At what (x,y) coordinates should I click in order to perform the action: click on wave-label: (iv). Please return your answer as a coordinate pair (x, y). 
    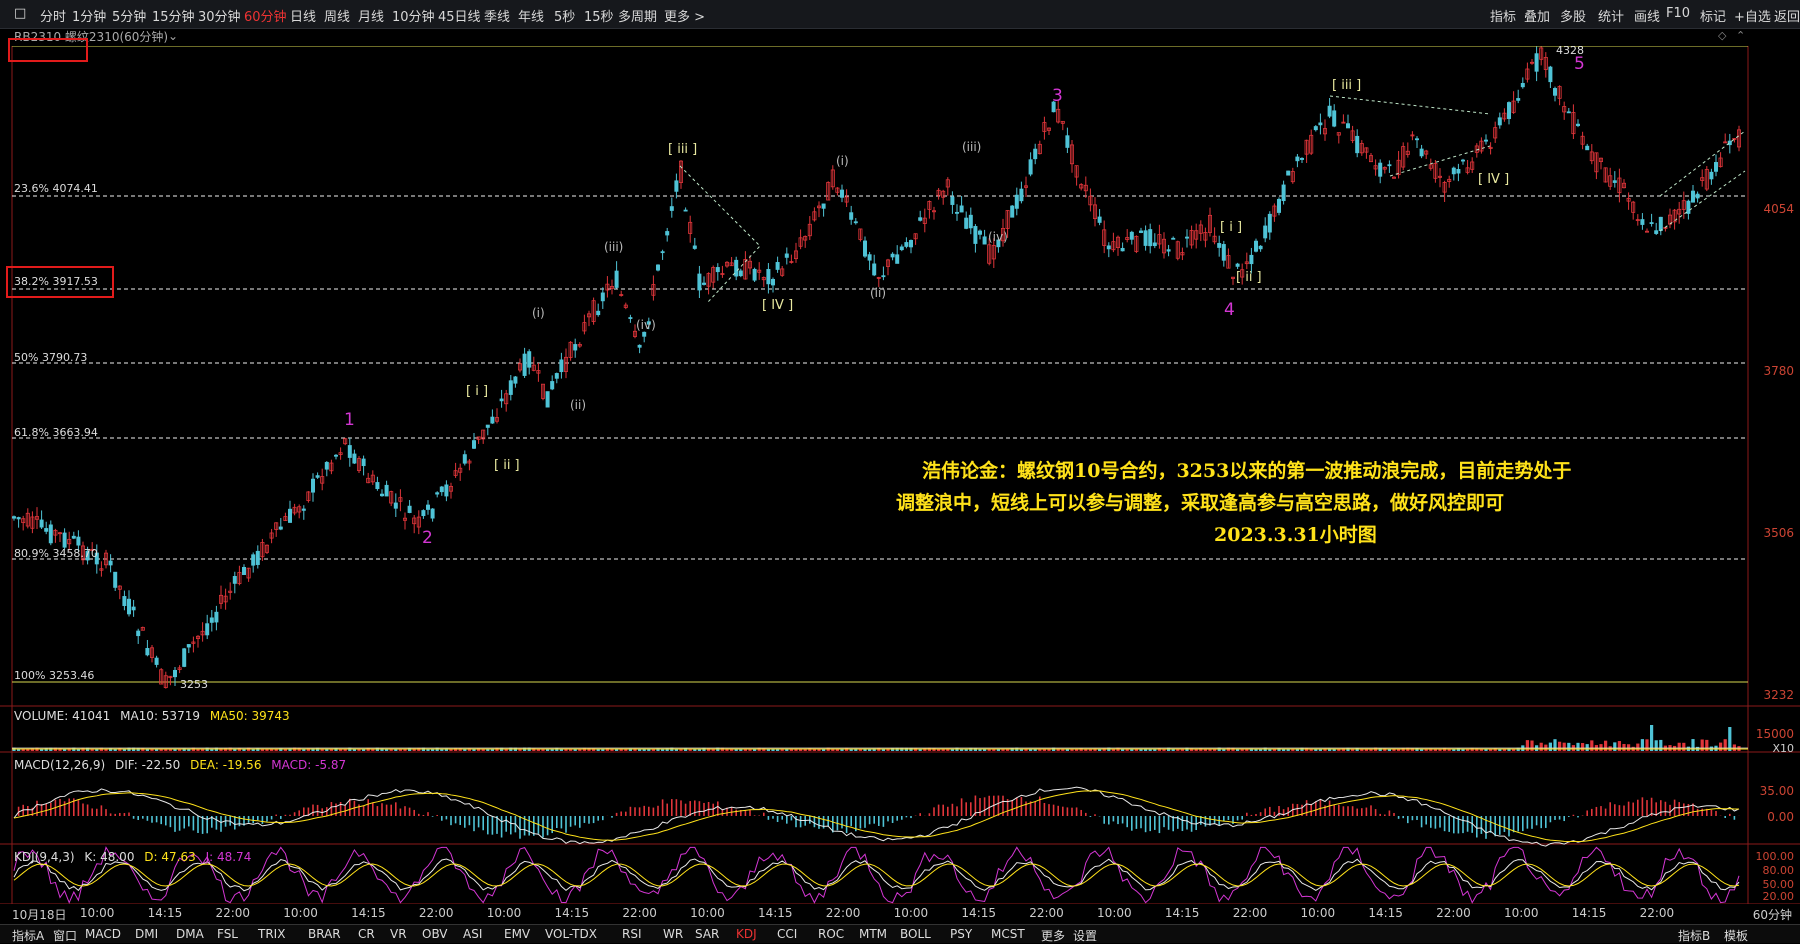
    Looking at the image, I should click on (646, 325).